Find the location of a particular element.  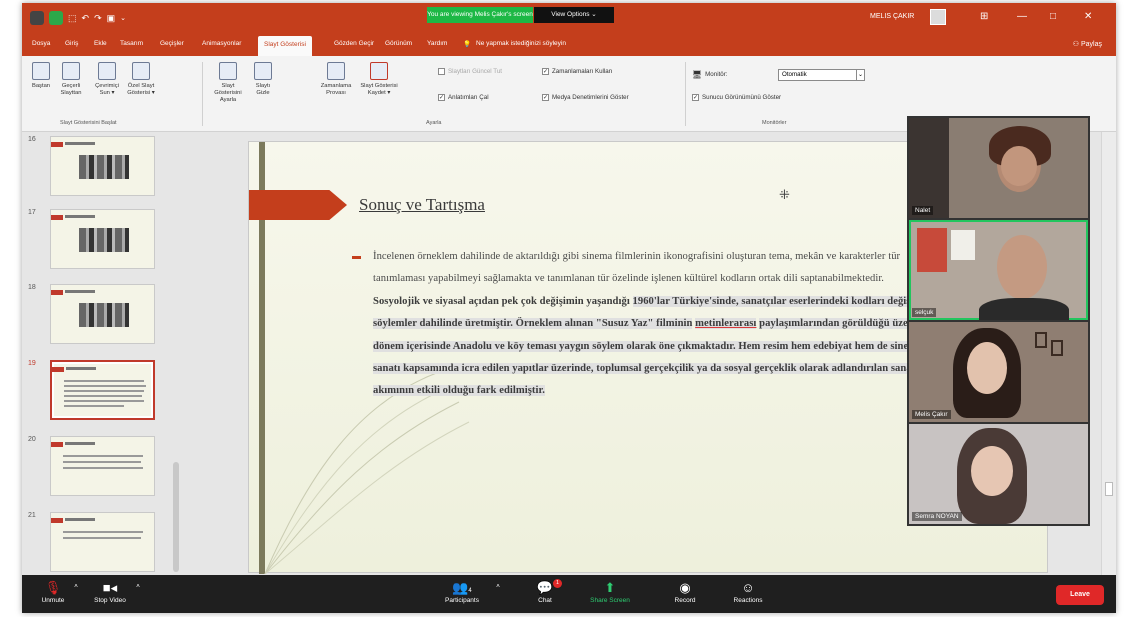

close-button: ✕ is located at coordinates (1088, 16).